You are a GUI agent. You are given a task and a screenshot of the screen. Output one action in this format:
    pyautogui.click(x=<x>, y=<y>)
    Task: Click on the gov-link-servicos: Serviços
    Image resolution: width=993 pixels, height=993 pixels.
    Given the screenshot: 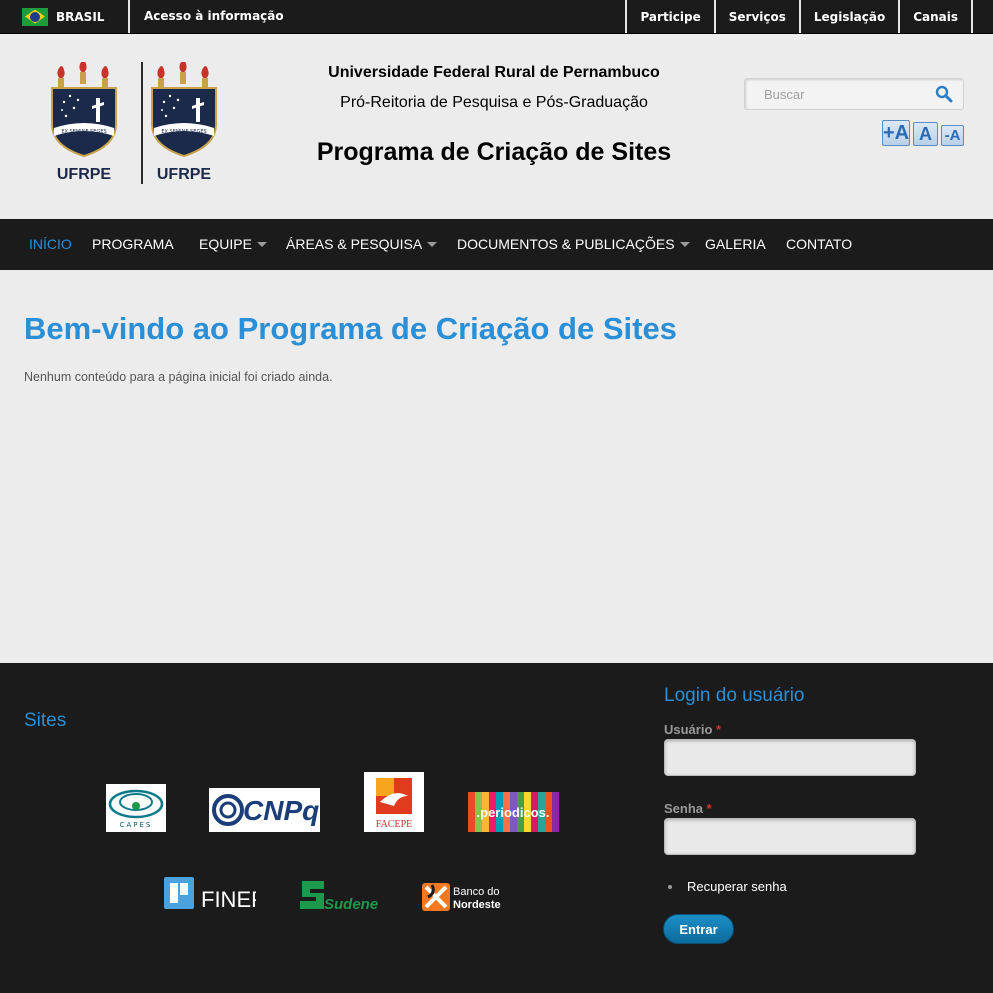 What is the action you would take?
    pyautogui.click(x=756, y=16)
    